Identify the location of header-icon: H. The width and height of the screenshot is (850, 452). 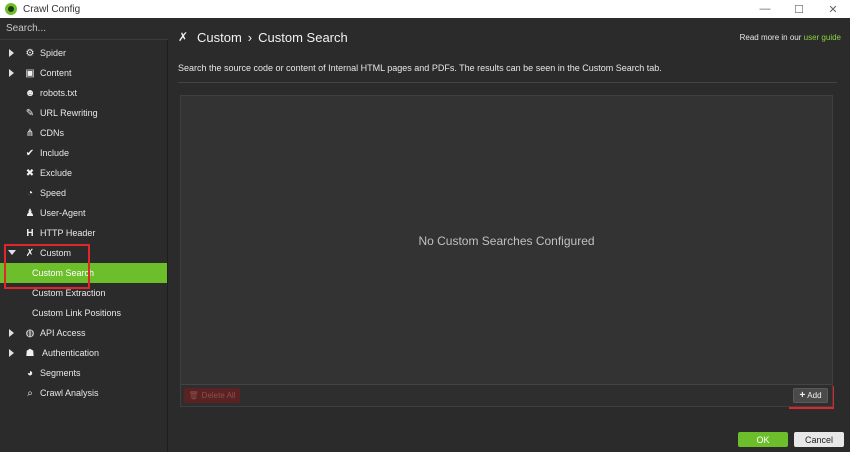
(30, 233).